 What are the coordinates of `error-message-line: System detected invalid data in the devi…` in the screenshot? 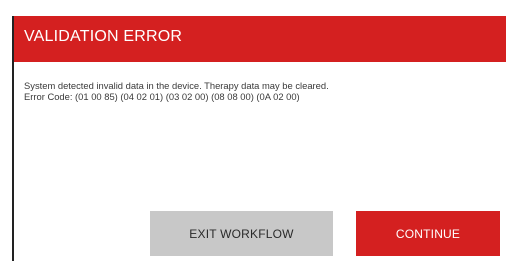 It's located at (176, 85).